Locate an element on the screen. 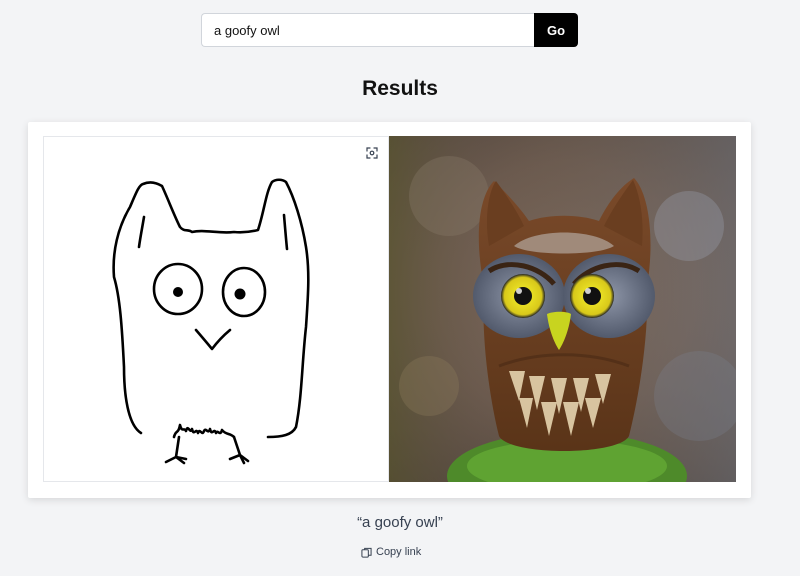 Image resolution: width=800 pixels, height=576 pixels. fit-to-screen-icon is located at coordinates (372, 153).